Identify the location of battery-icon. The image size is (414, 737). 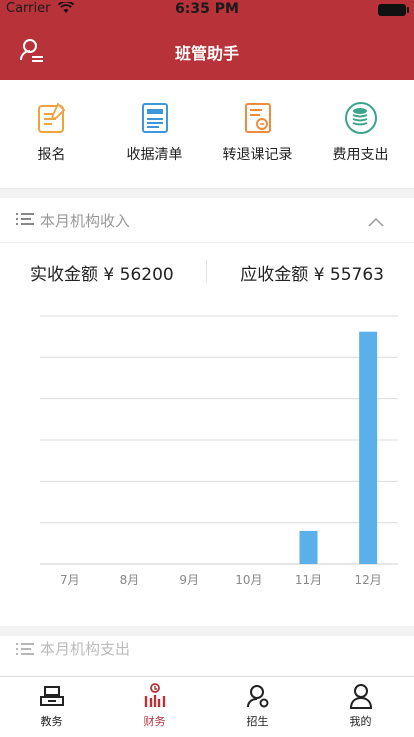
(393, 10).